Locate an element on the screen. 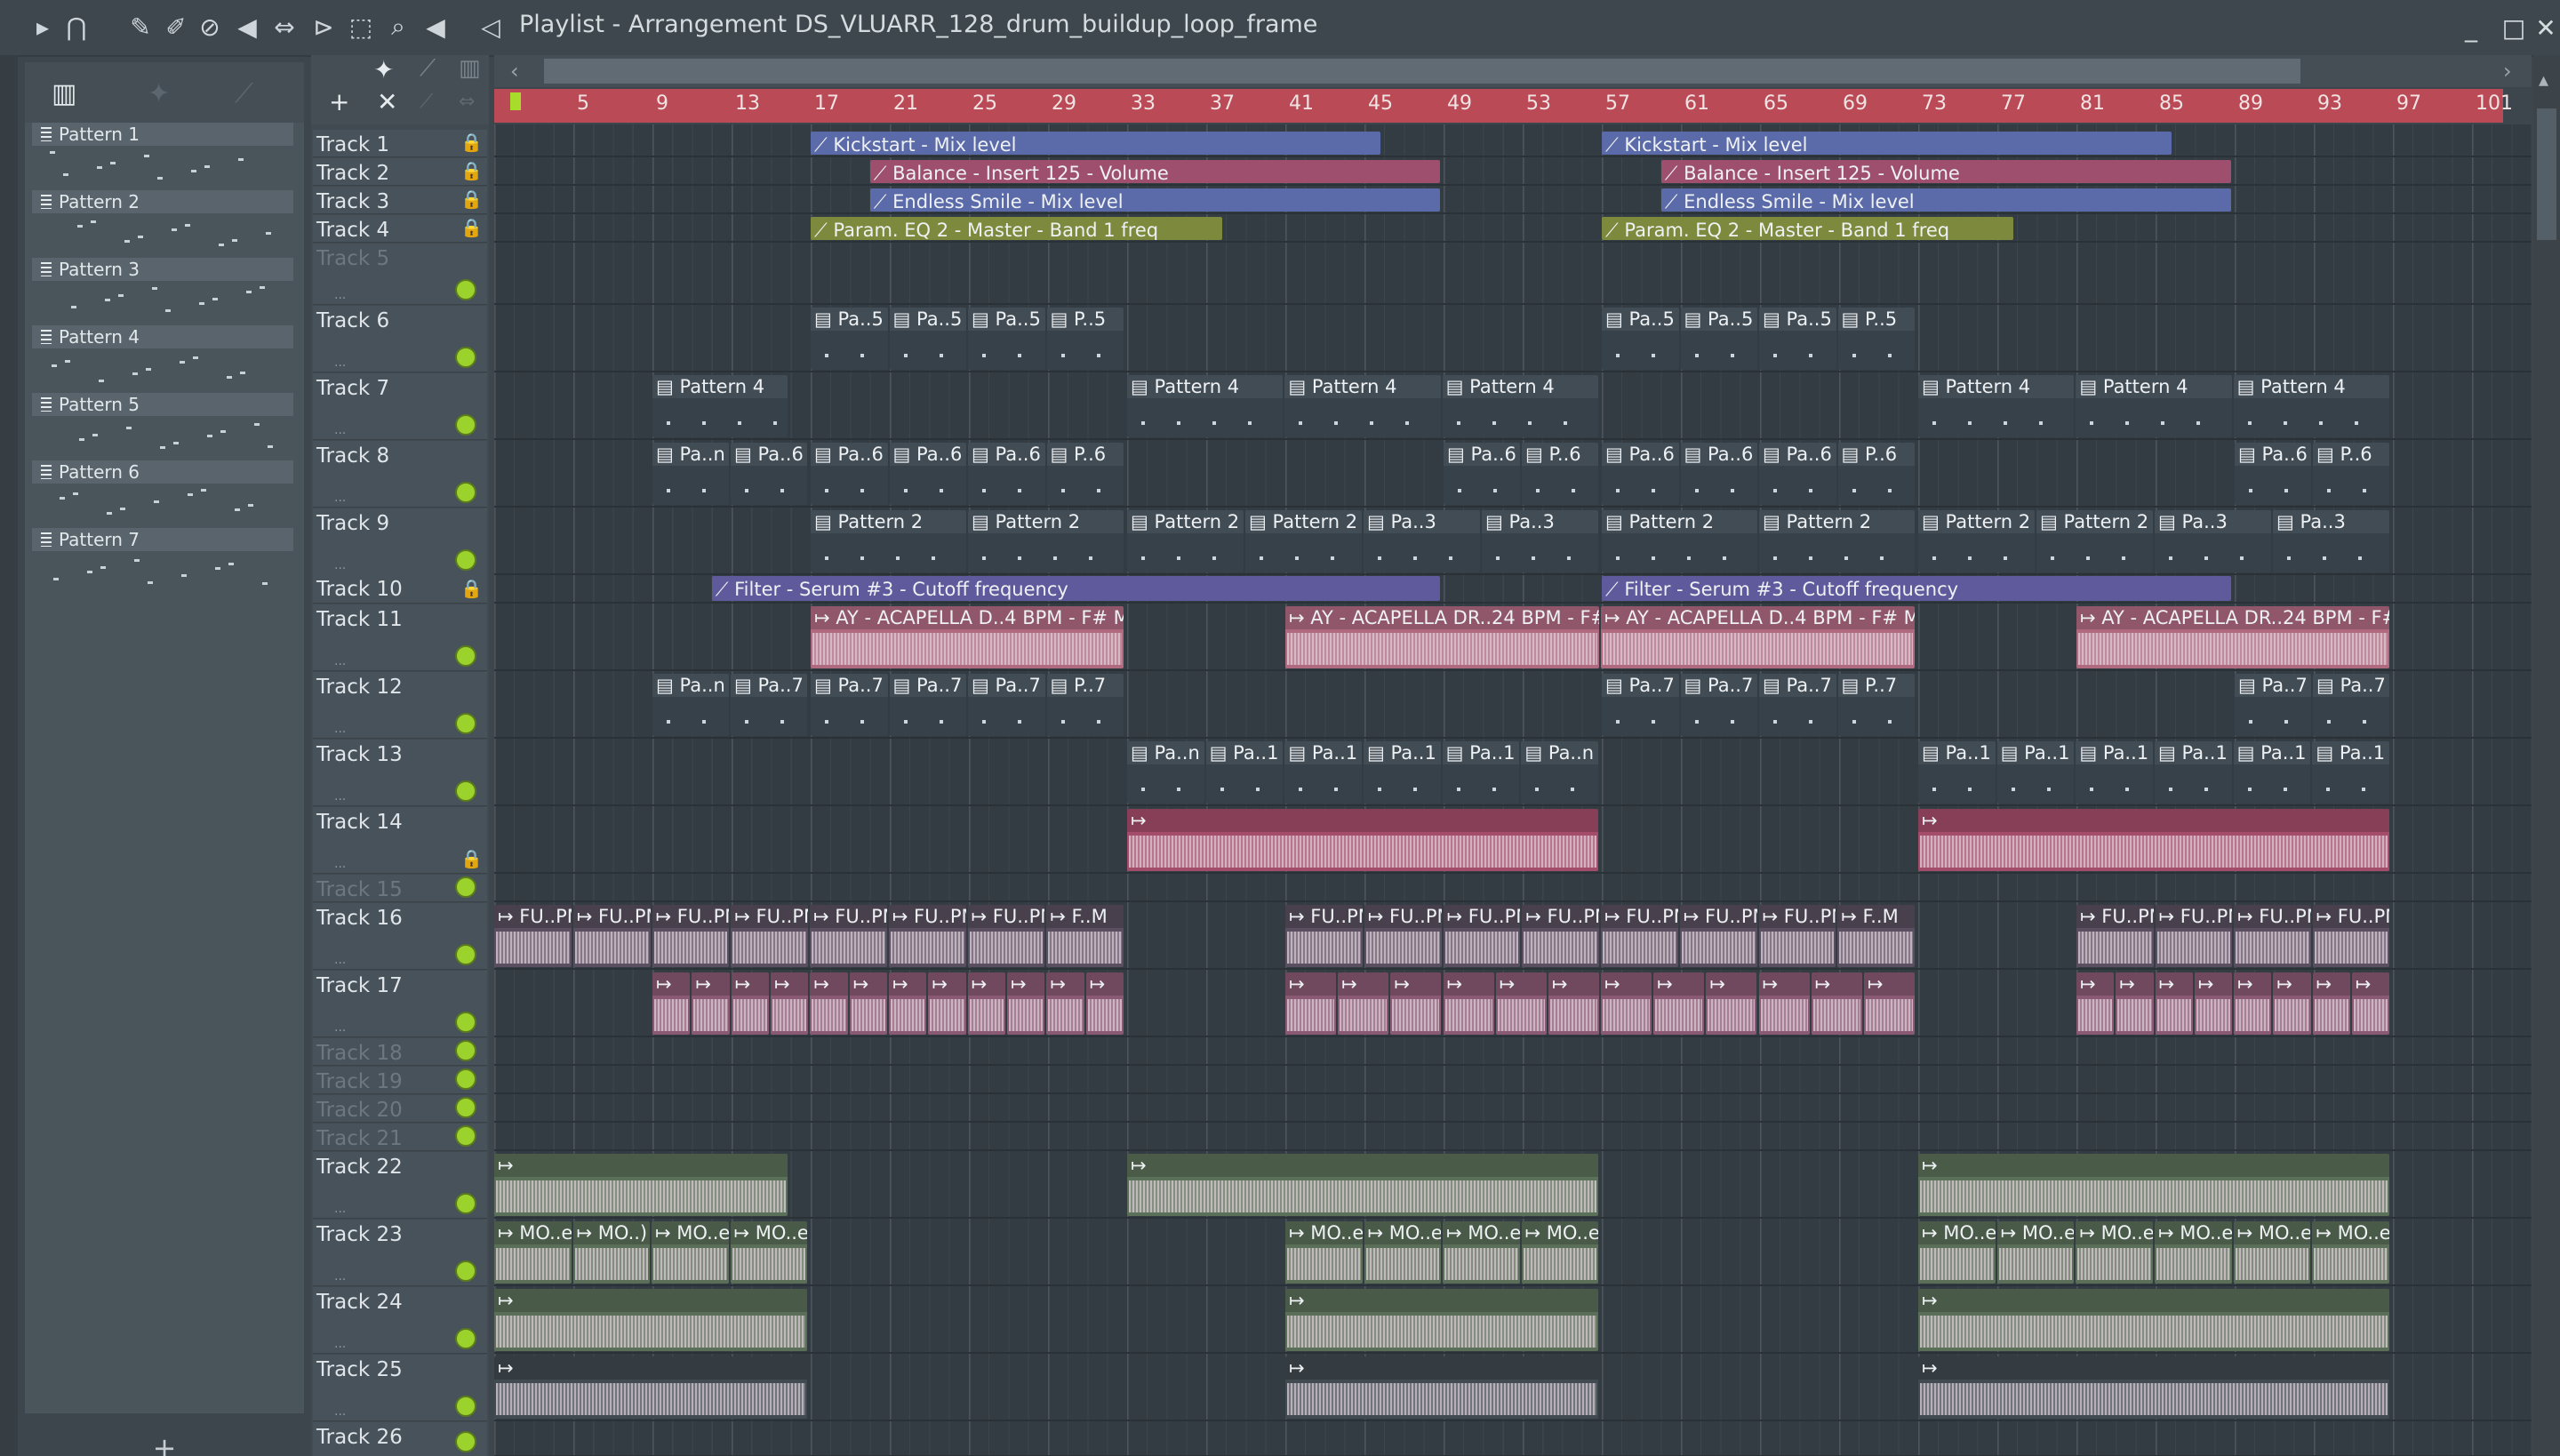 The height and width of the screenshot is (1456, 2560). pattern-item: Pattern 6 is located at coordinates (162, 491).